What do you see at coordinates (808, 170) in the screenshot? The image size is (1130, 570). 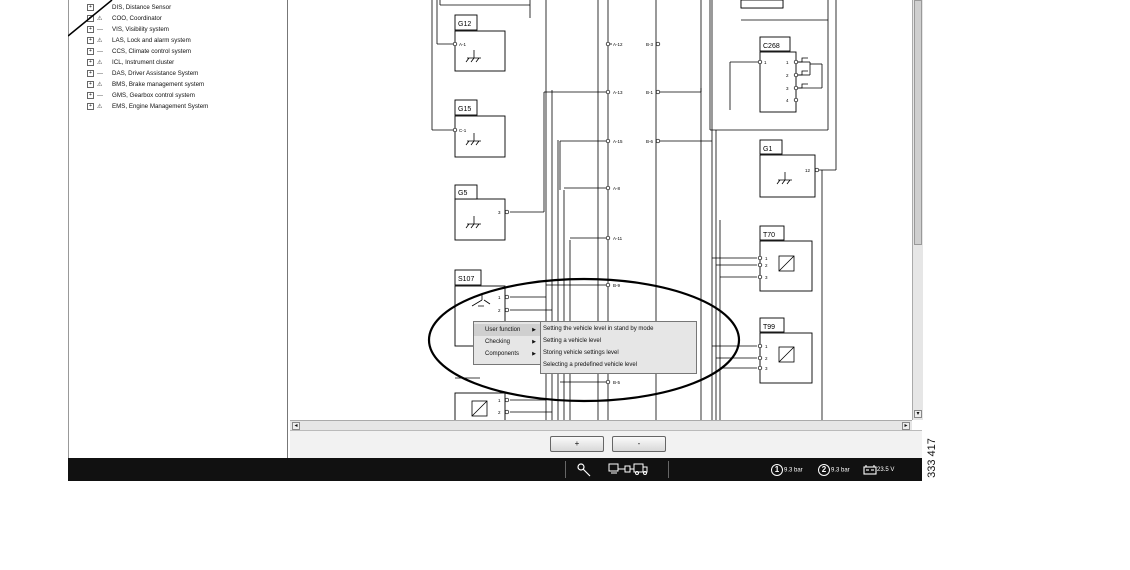 I see `pin-label: 12` at bounding box center [808, 170].